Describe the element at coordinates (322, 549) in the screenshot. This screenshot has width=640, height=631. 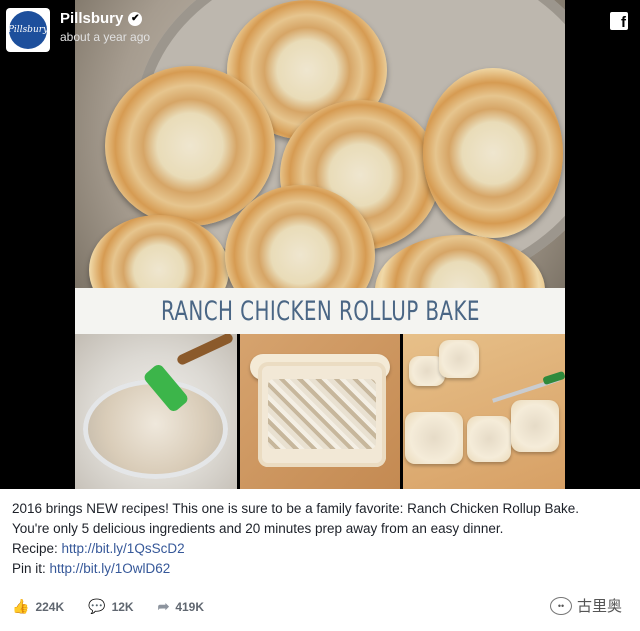
I see `recipe-line: Recipe: http://bit.ly/1QsScD2` at that location.